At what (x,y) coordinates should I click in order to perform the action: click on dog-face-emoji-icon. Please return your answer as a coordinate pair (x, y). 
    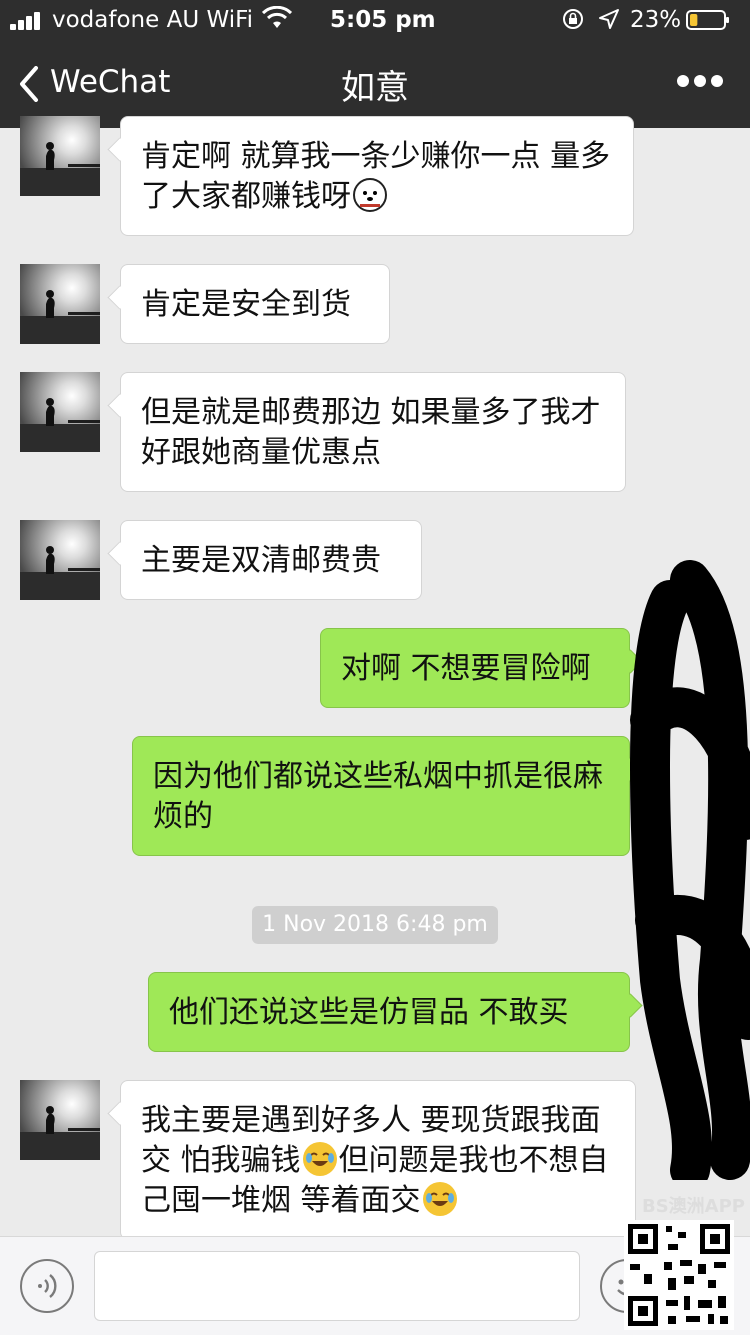
    Looking at the image, I should click on (370, 195).